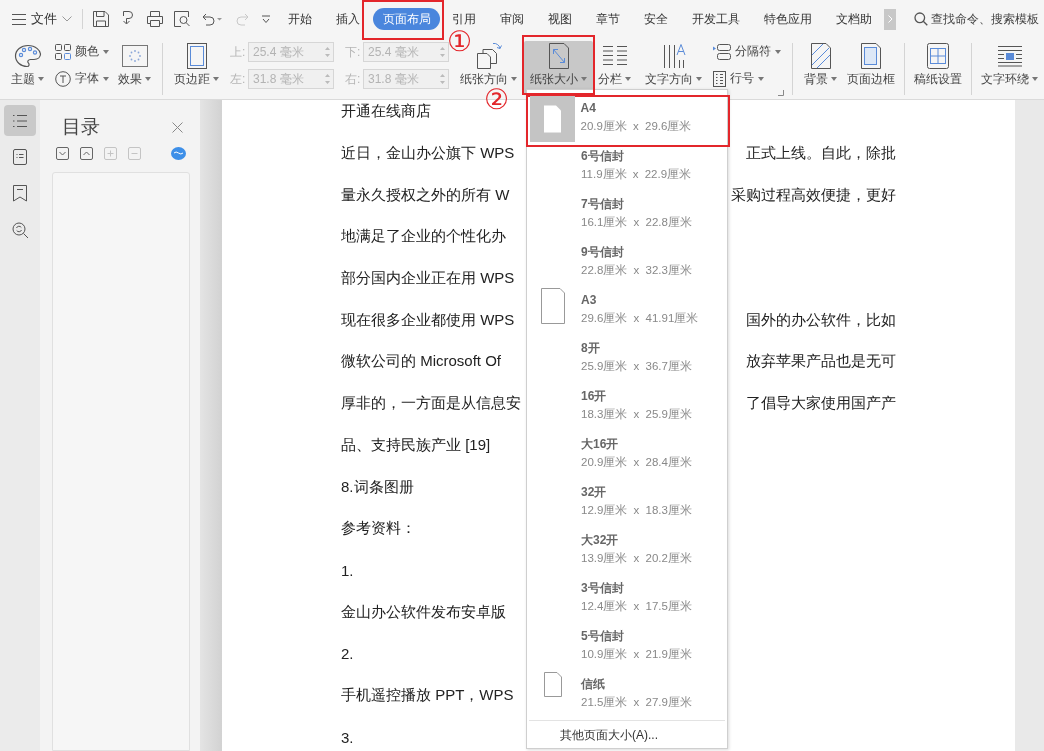 The width and height of the screenshot is (1044, 751). Describe the element at coordinates (488, 56) in the screenshot. I see `rotate-pages-icon` at that location.